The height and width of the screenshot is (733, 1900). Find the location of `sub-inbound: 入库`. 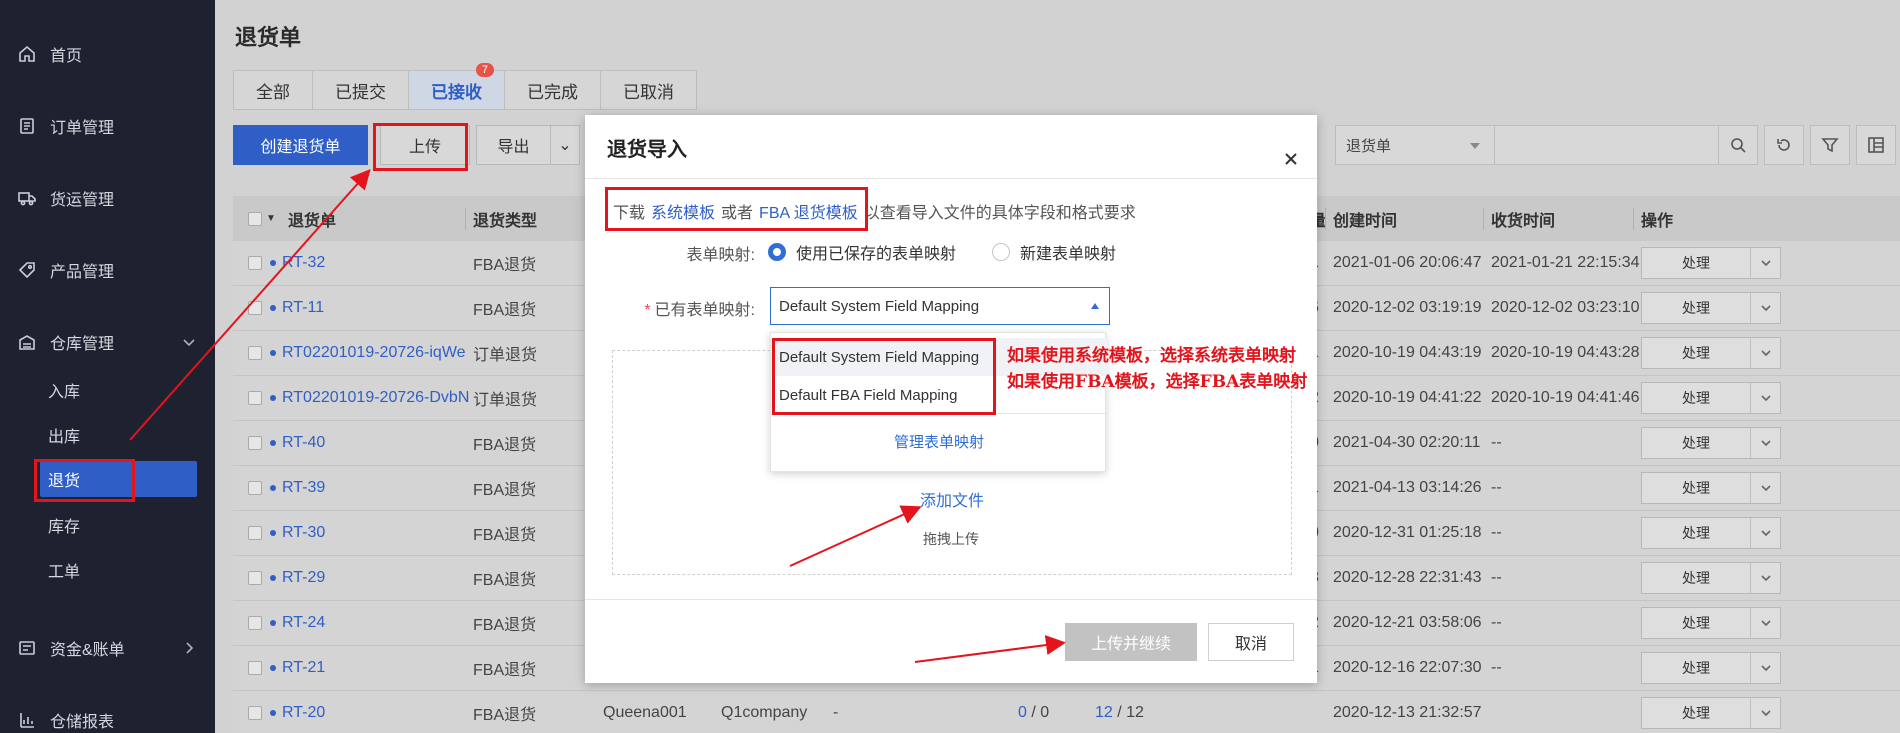

sub-inbound: 入库 is located at coordinates (123, 390).